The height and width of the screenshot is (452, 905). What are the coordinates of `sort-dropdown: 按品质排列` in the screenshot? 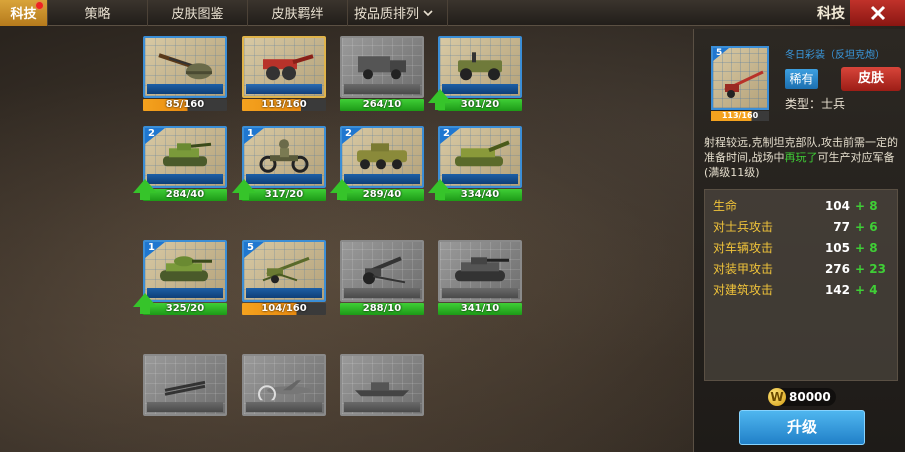 It's located at (398, 13).